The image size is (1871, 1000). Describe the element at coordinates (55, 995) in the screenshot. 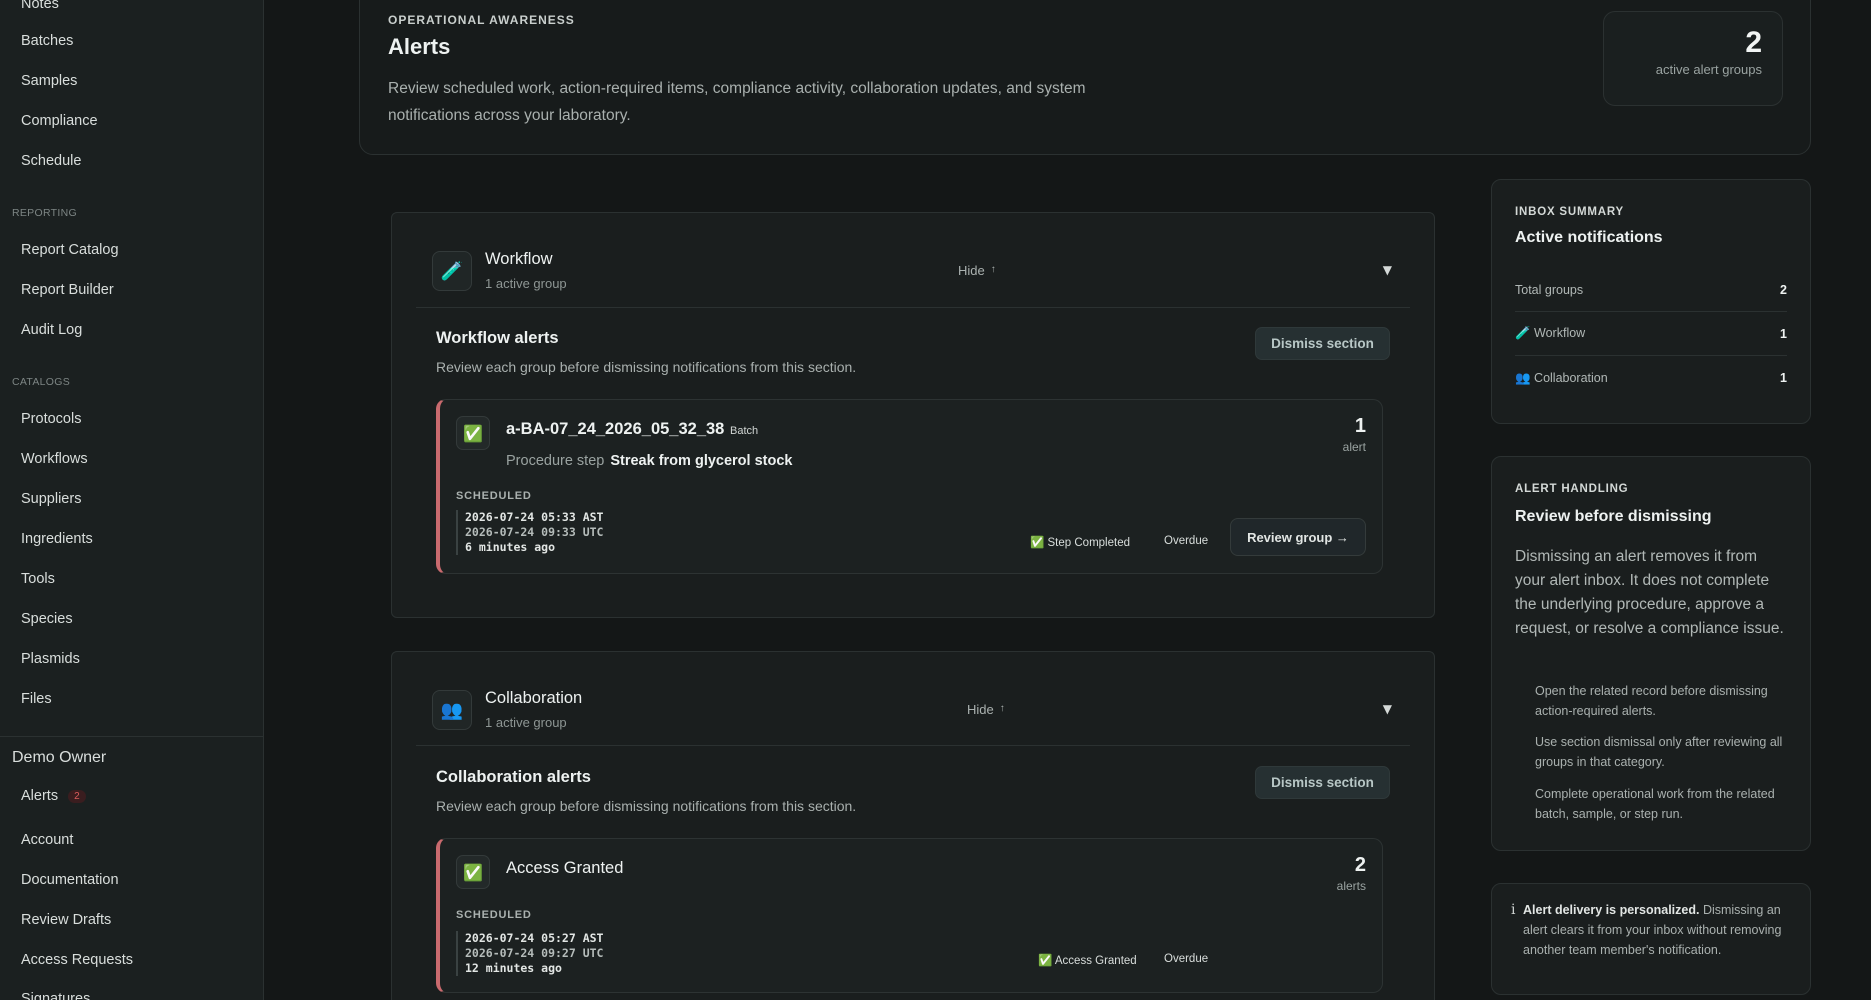

I see `nav-signatures: Signatures` at that location.